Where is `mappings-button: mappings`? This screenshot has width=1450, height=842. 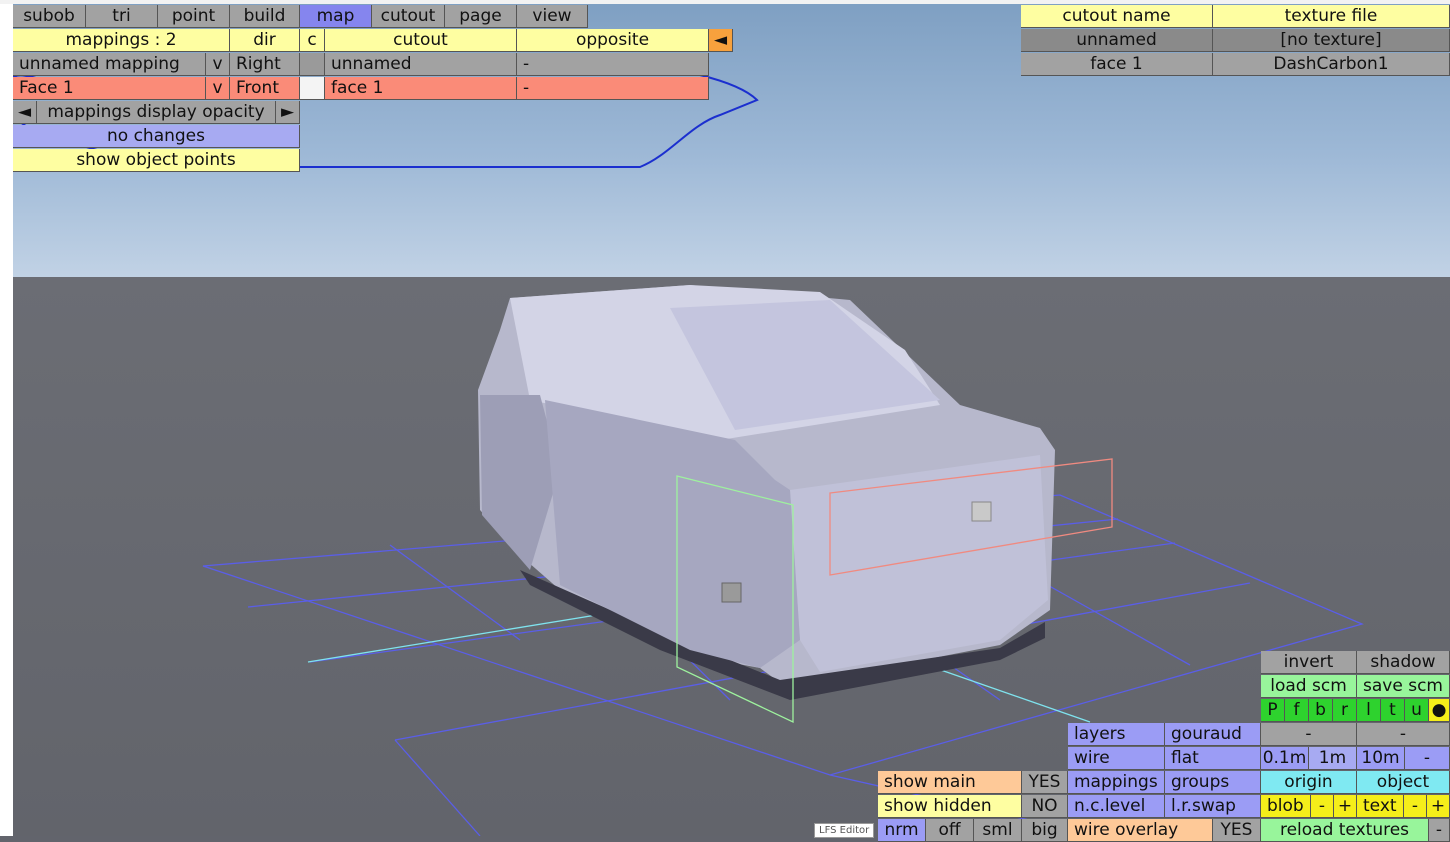 mappings-button: mappings is located at coordinates (1116, 782).